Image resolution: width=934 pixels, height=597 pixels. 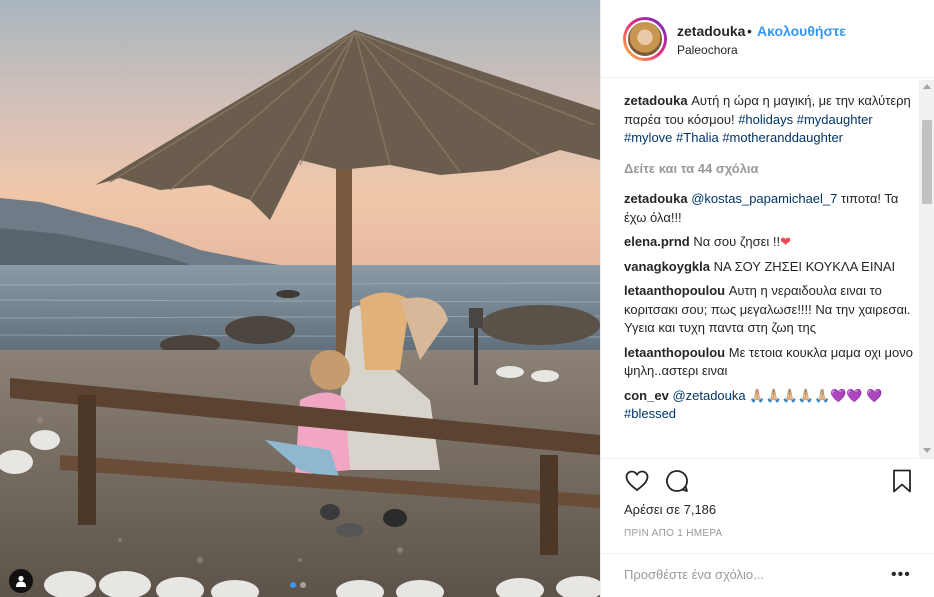 What do you see at coordinates (657, 241) in the screenshot?
I see `comment-user: elena.prnd` at bounding box center [657, 241].